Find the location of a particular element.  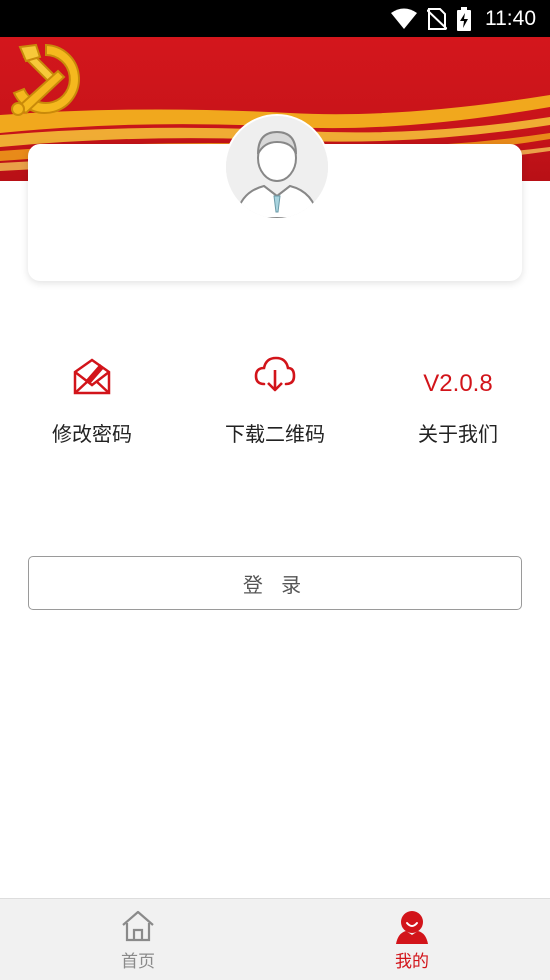

profile-icon is located at coordinates (412, 927).